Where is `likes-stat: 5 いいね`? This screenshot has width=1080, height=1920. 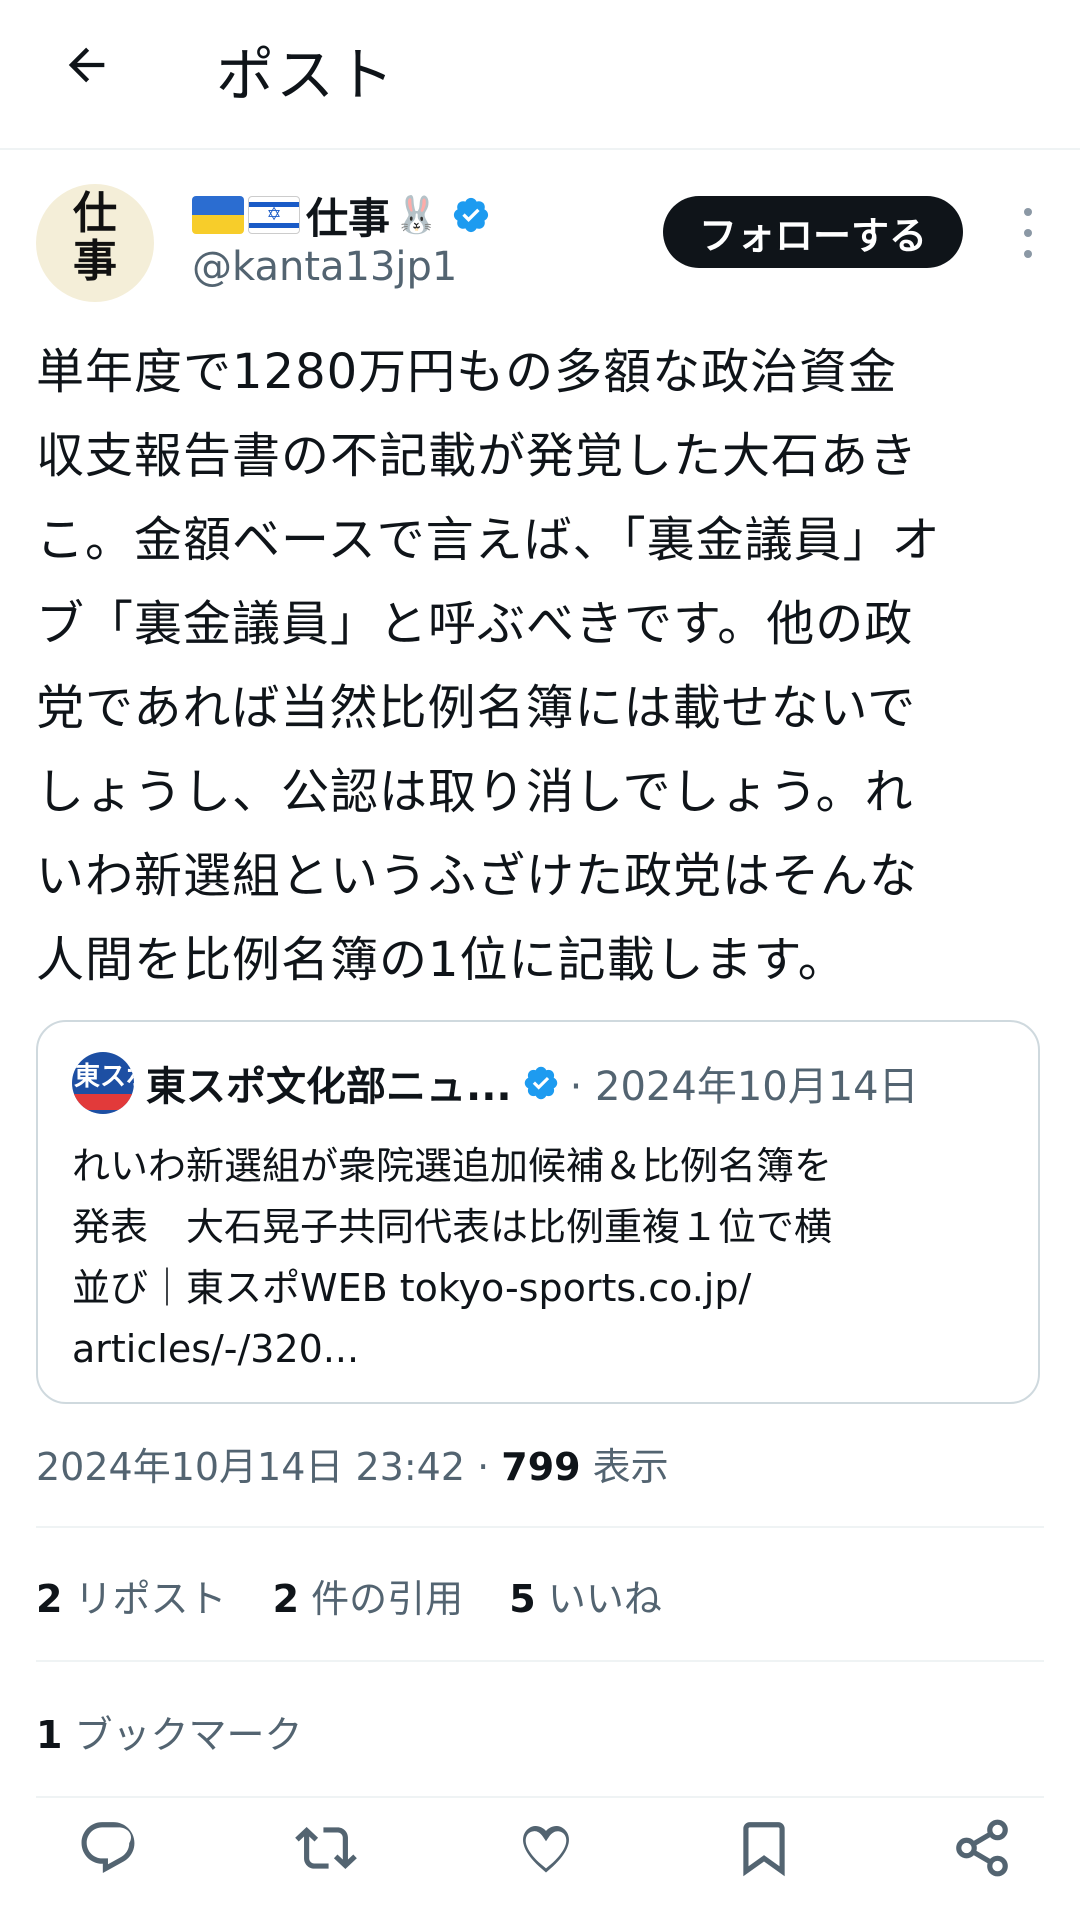 likes-stat: 5 いいね is located at coordinates (585, 1599).